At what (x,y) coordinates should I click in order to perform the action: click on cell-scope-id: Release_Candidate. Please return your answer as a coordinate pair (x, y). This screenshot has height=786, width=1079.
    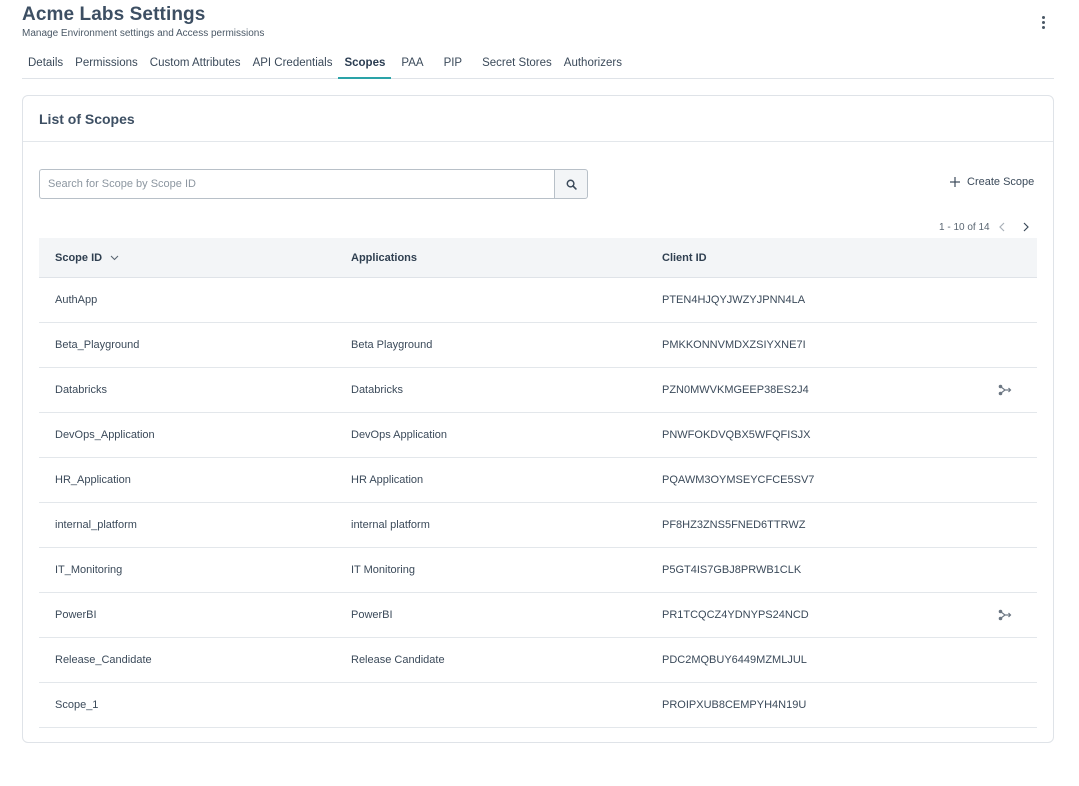
    Looking at the image, I should click on (103, 660).